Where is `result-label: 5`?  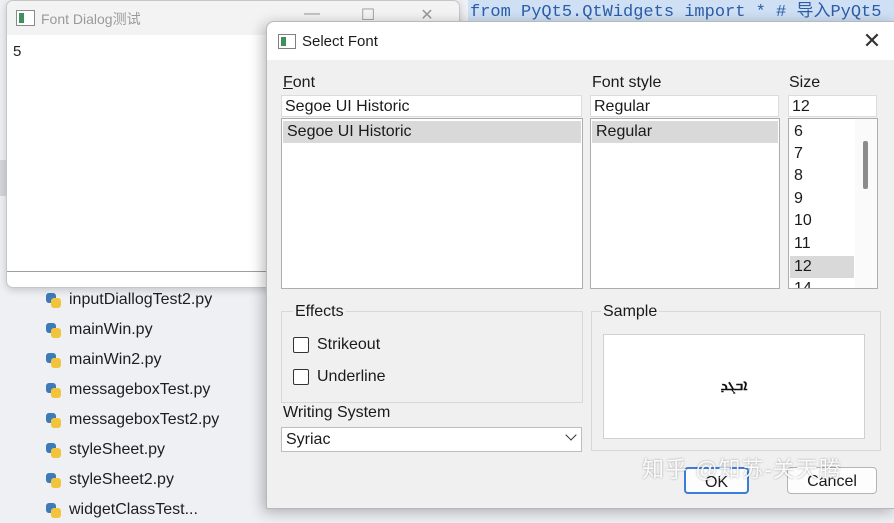
result-label: 5 is located at coordinates (17, 51).